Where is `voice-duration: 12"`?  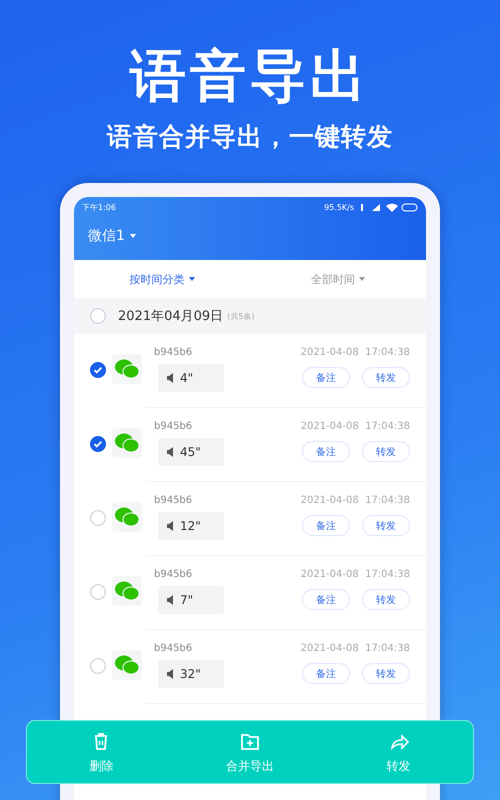
voice-duration: 12" is located at coordinates (190, 526).